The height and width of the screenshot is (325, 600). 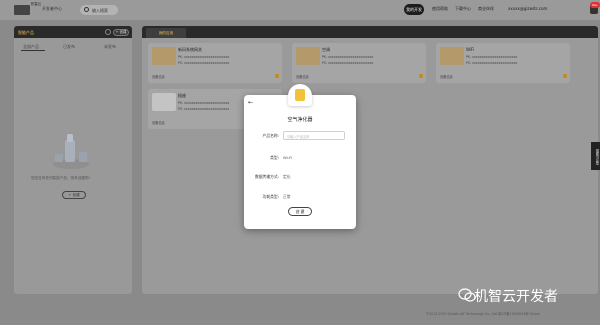 I want to click on confirm-create-button: 创 建, so click(x=300, y=211).